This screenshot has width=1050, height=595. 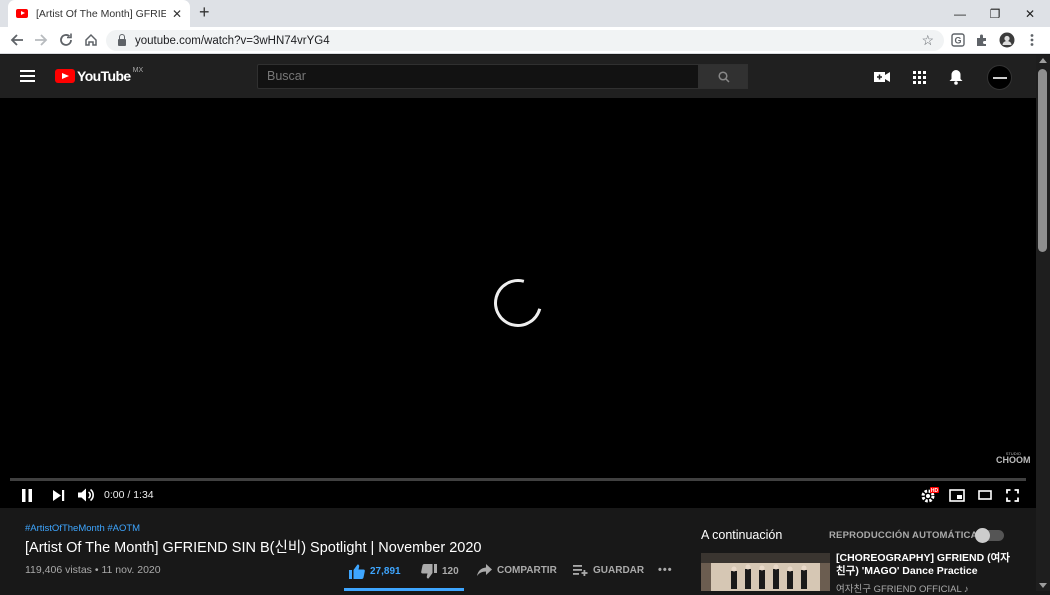 I want to click on user-avatar, so click(x=999, y=77).